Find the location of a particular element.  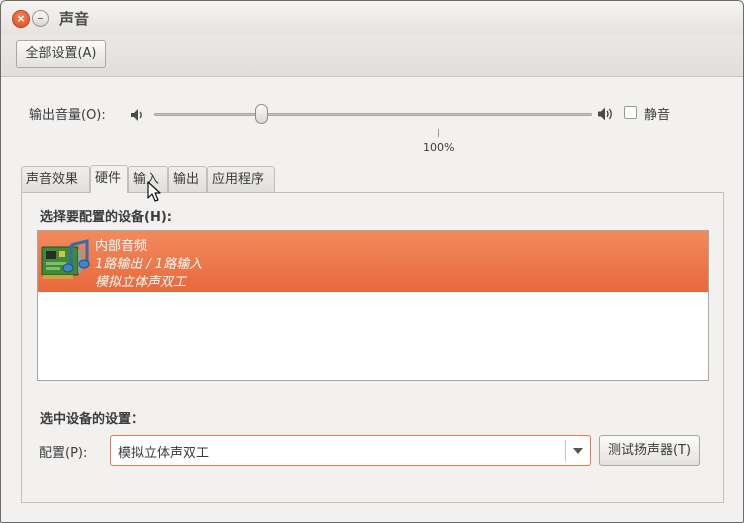

output-volume-label: 输出音量(O): is located at coordinates (67, 115).